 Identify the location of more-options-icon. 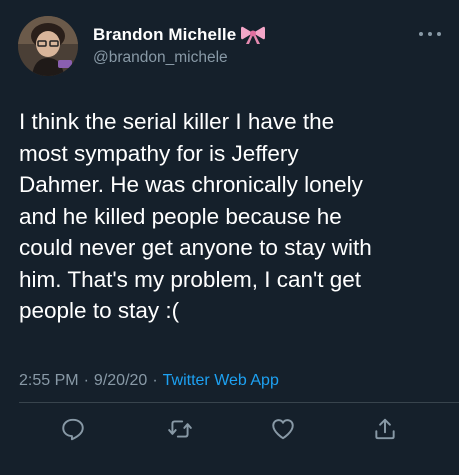
(430, 34).